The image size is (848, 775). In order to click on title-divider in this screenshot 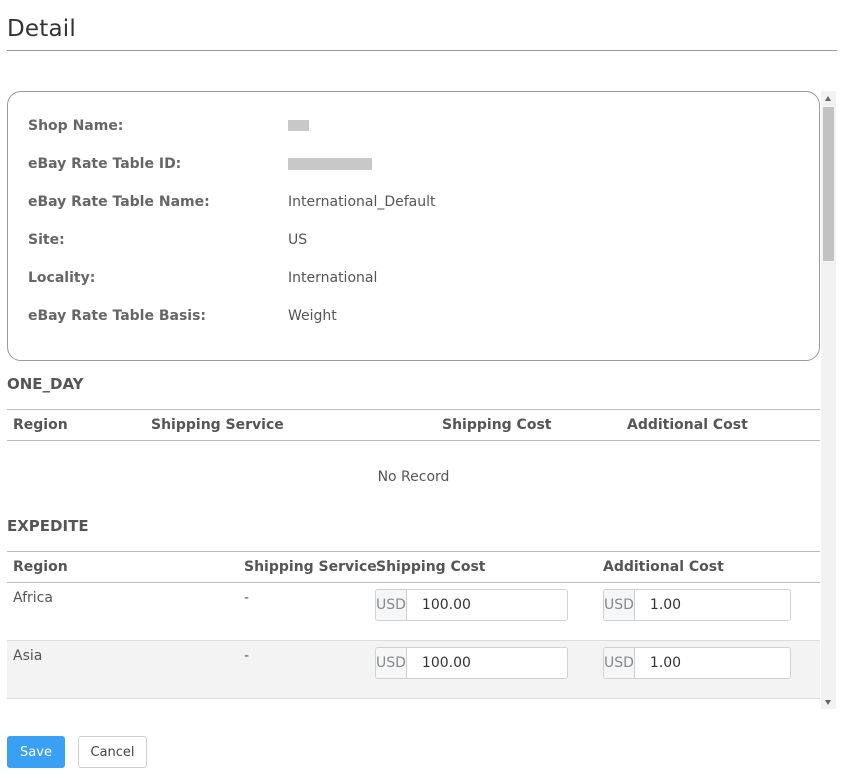, I will do `click(422, 50)`.